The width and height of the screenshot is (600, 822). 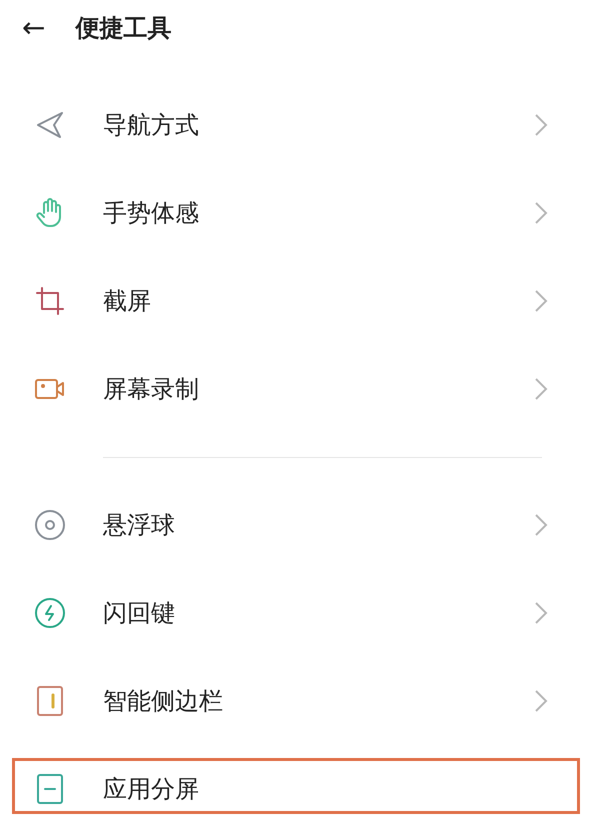 I want to click on lightning-icon, so click(x=50, y=613).